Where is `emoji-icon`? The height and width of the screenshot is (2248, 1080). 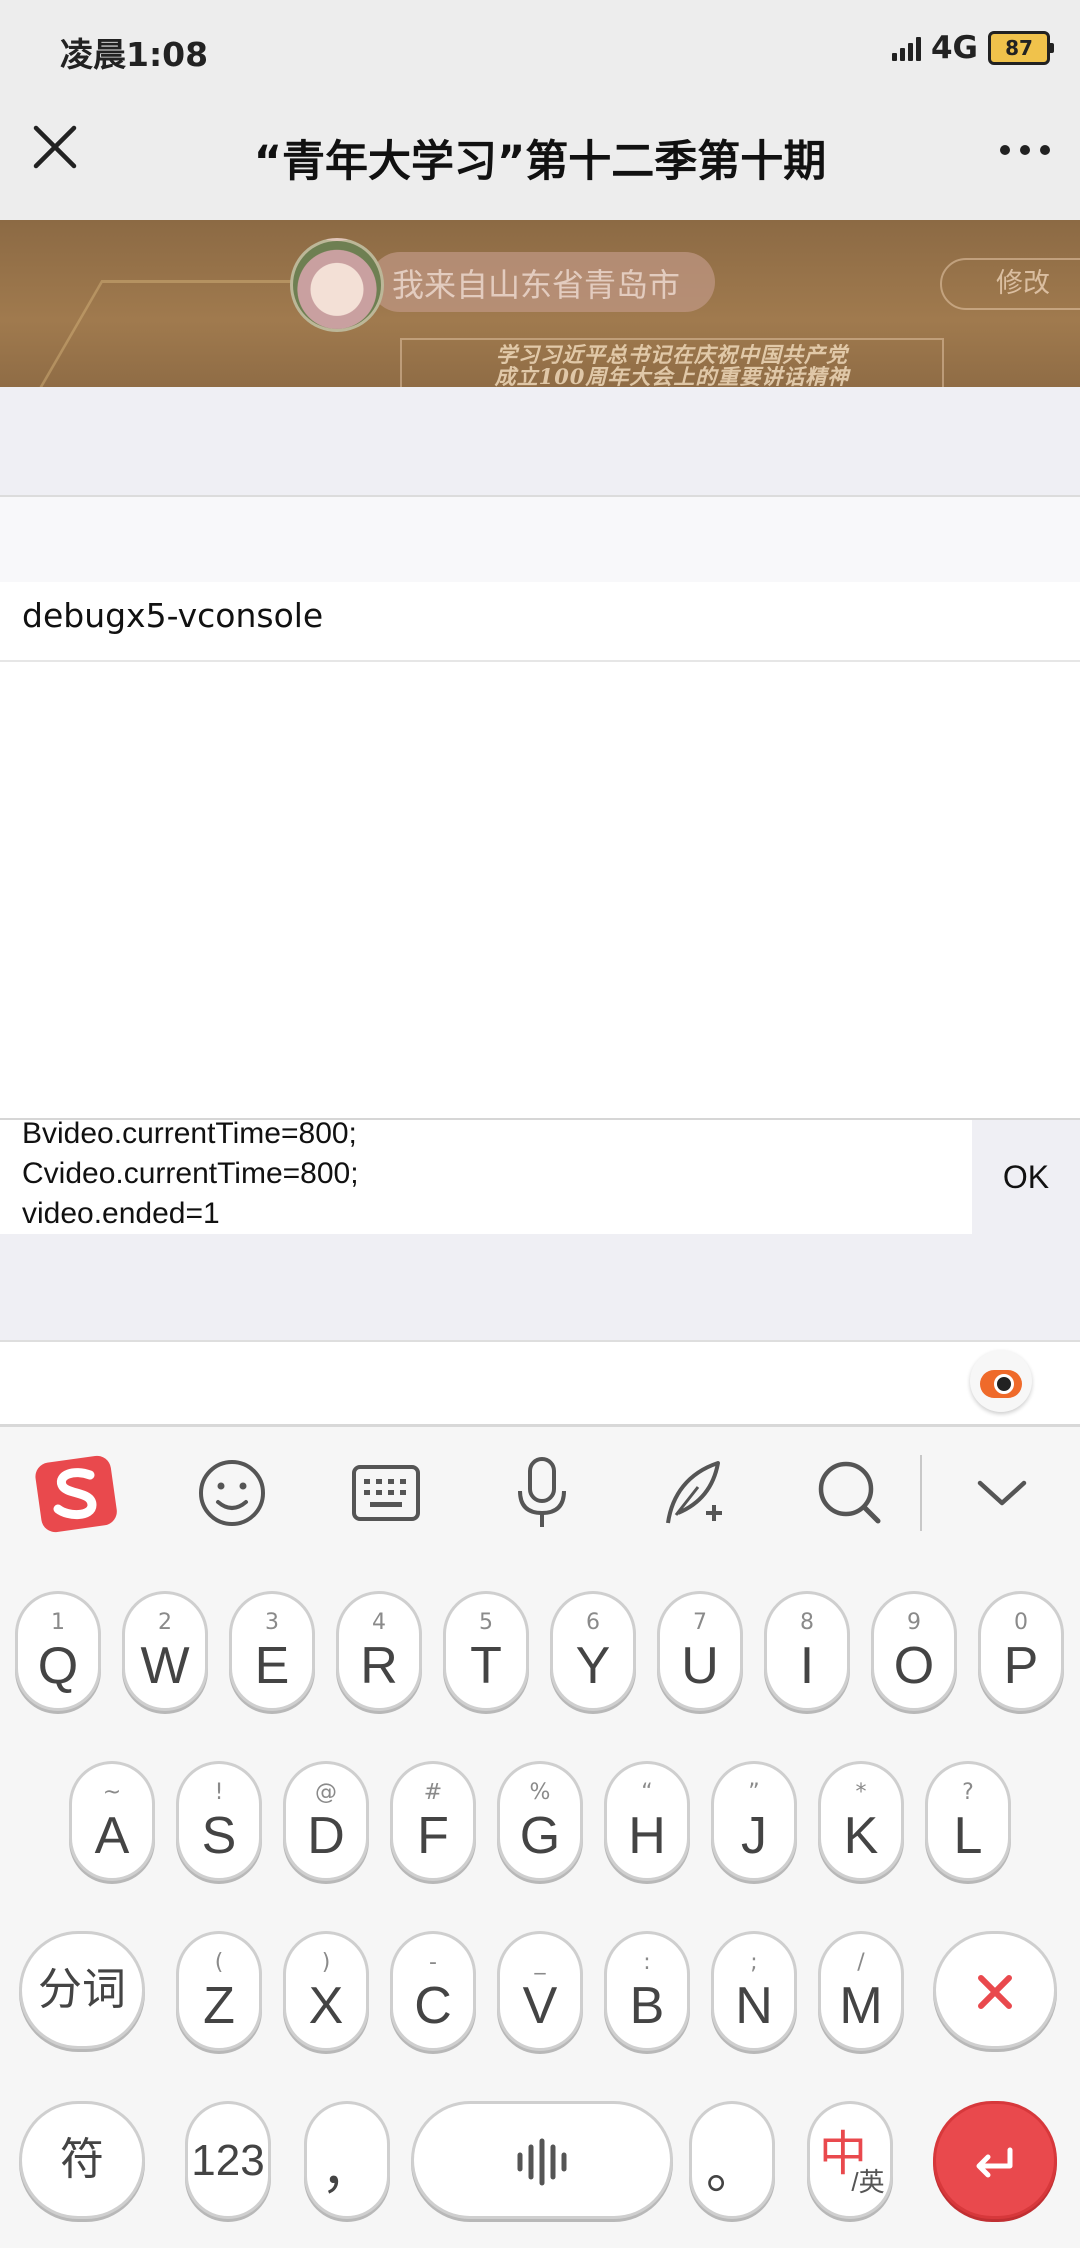 emoji-icon is located at coordinates (232, 1493).